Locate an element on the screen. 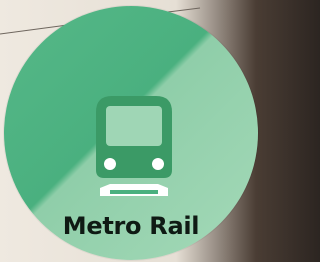  metro-train-icon is located at coordinates (134, 146).